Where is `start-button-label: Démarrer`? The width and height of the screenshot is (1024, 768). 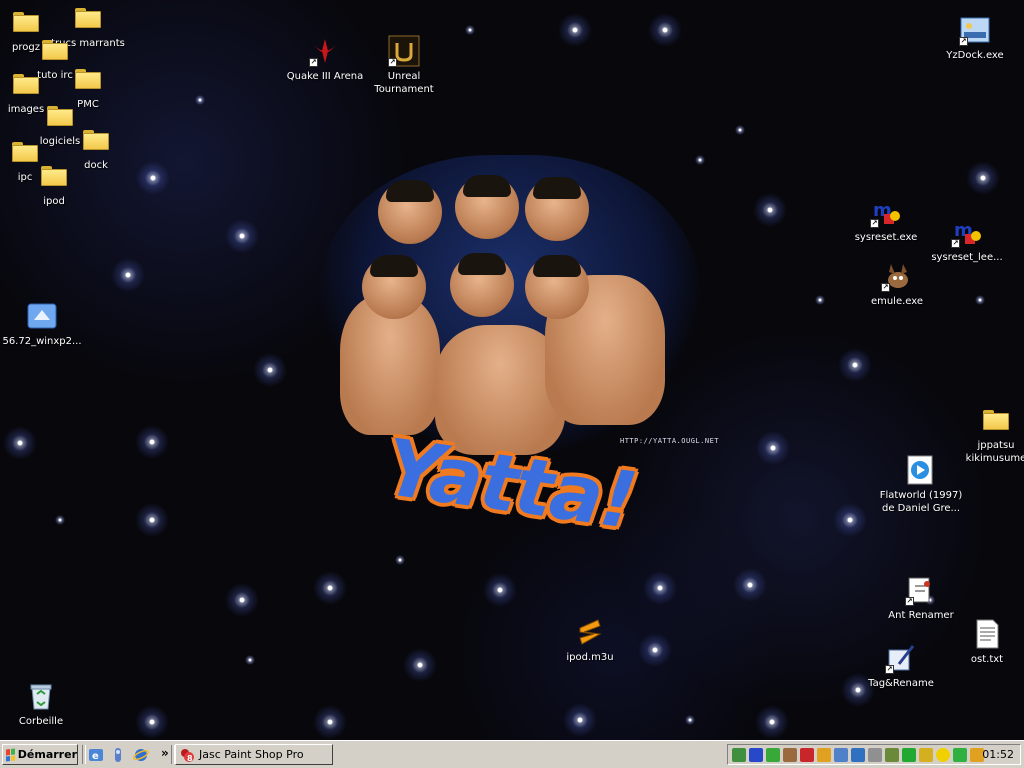
start-button-label: Démarrer is located at coordinates (47, 754).